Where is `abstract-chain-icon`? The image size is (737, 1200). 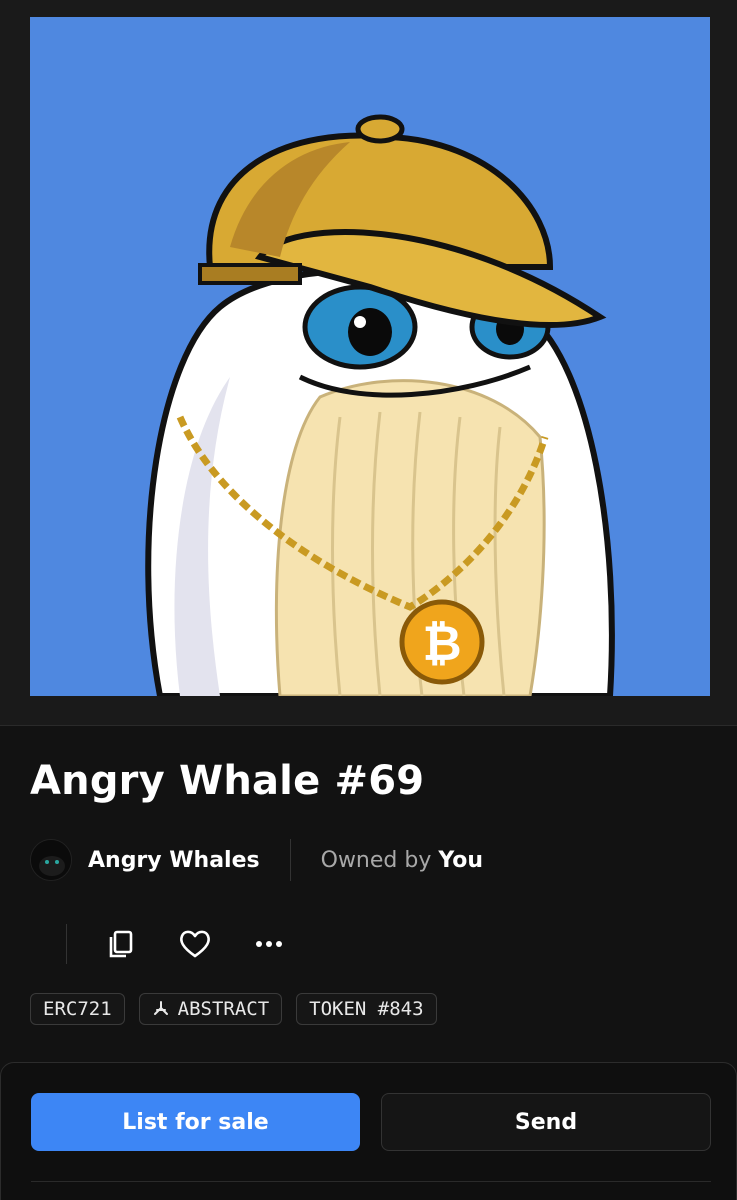
abstract-chain-icon is located at coordinates (161, 1009).